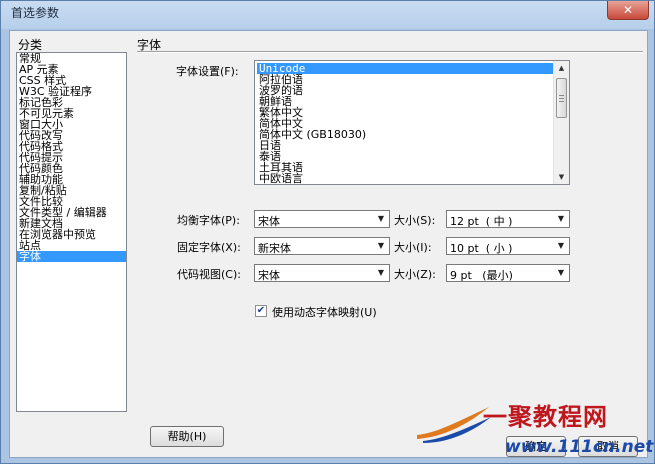 The height and width of the screenshot is (464, 655). Describe the element at coordinates (481, 275) in the screenshot. I see `code-view-size-value: 9 pt (最小)` at that location.